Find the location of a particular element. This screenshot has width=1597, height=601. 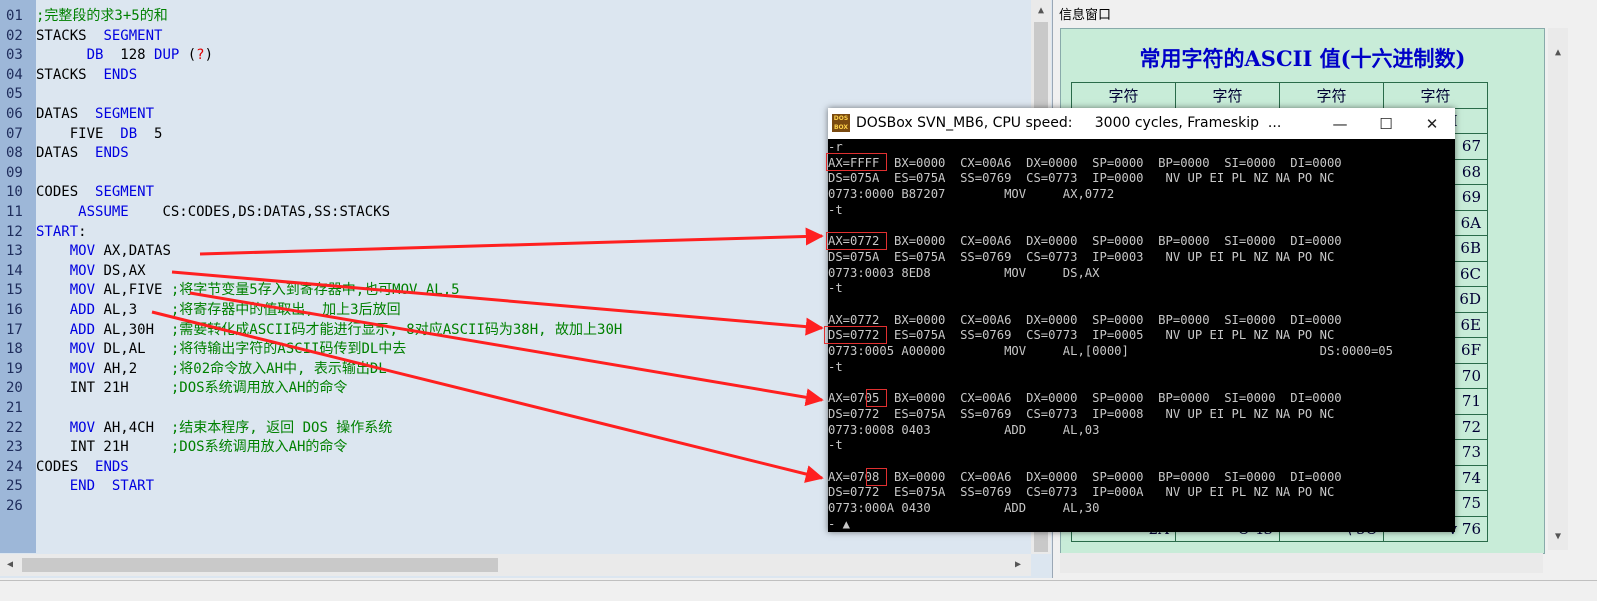

console-line: 0773:0000 B87207 MOV AX,0772 is located at coordinates (971, 194).